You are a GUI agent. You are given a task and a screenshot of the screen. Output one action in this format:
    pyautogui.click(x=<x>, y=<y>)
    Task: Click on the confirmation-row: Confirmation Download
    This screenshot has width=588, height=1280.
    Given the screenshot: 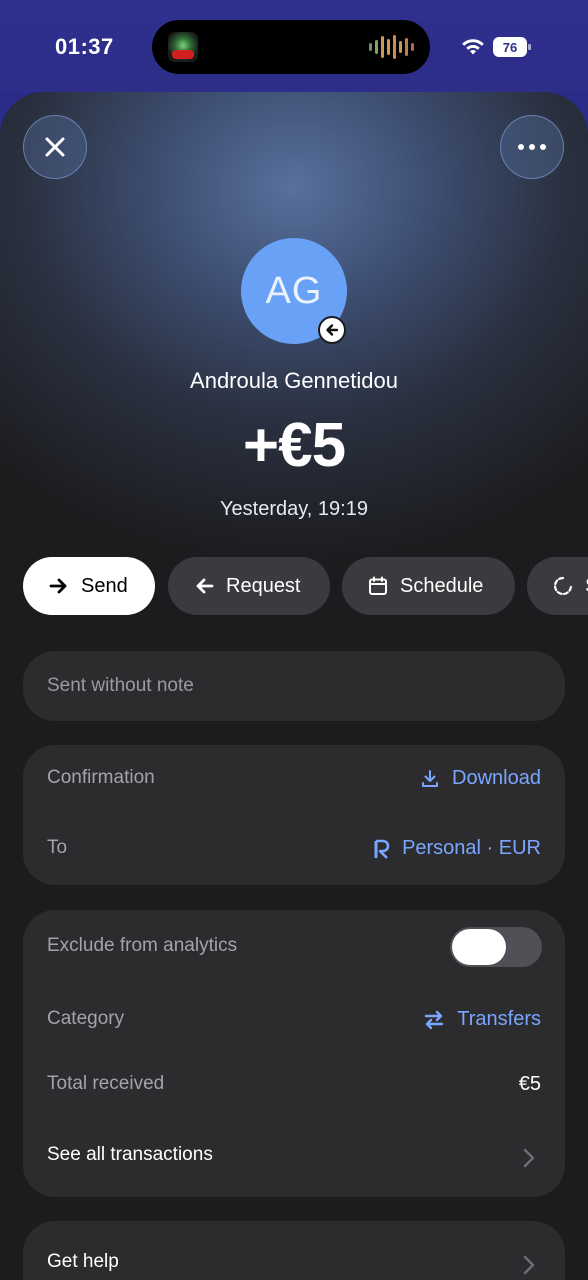 What is the action you would take?
    pyautogui.click(x=294, y=779)
    